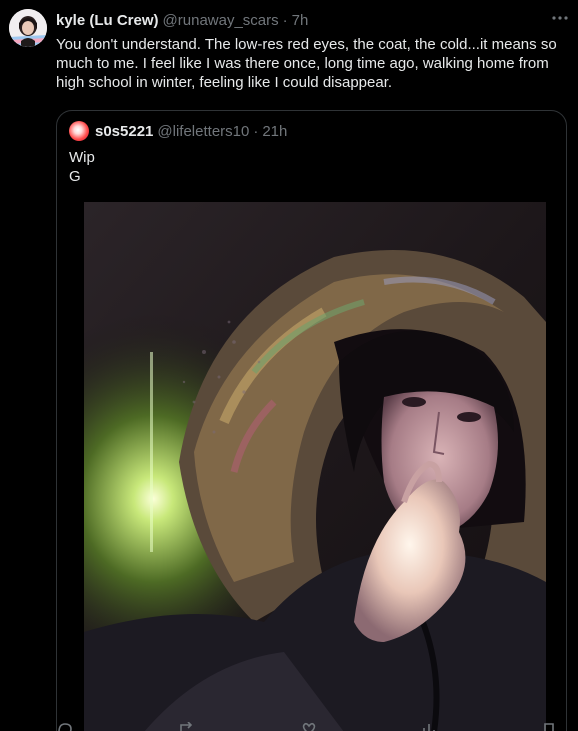 This screenshot has height=731, width=578. I want to click on avatar-image, so click(28, 28).